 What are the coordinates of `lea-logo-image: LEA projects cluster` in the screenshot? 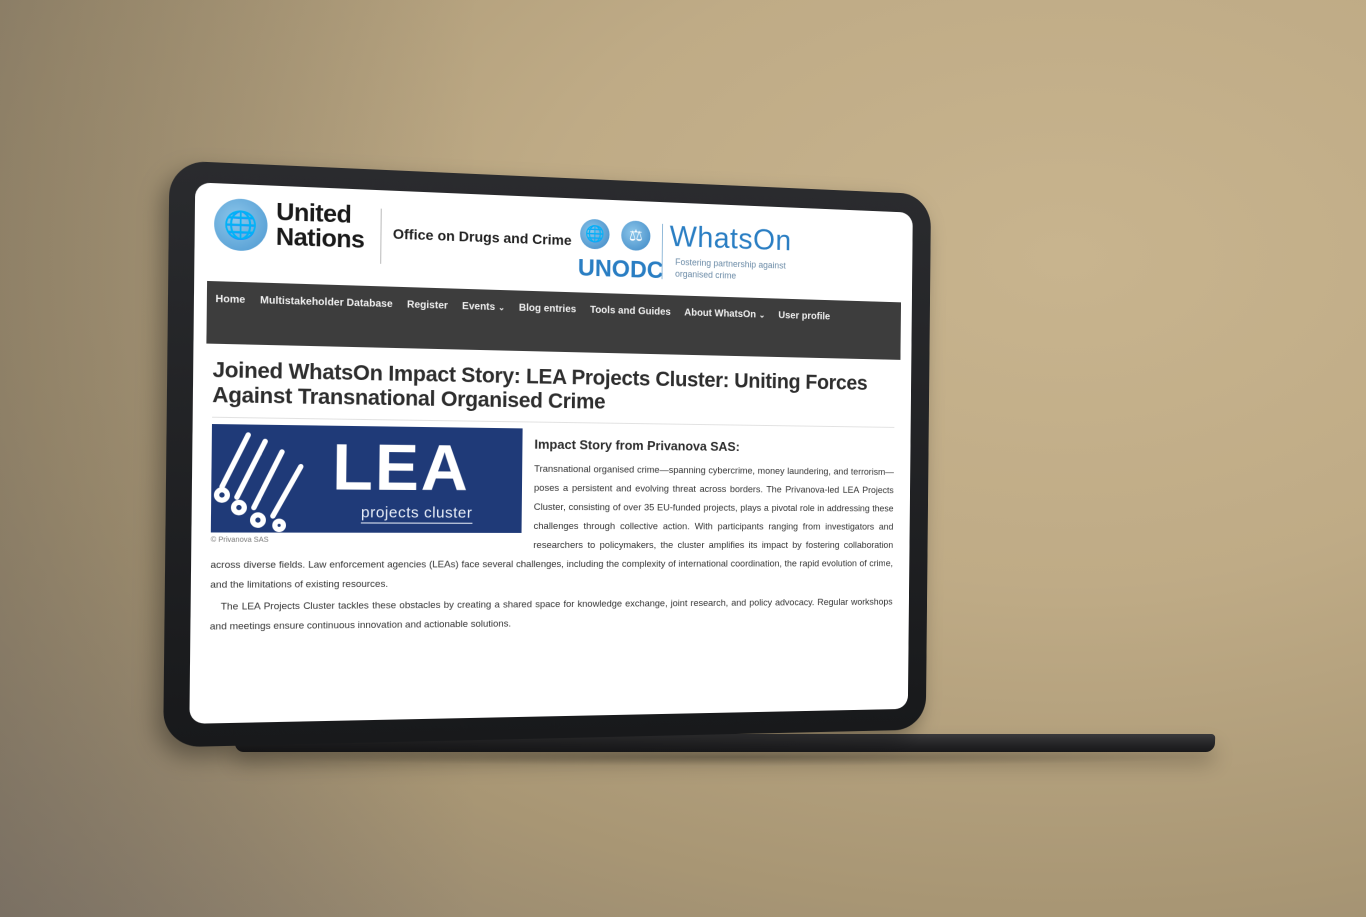 It's located at (366, 478).